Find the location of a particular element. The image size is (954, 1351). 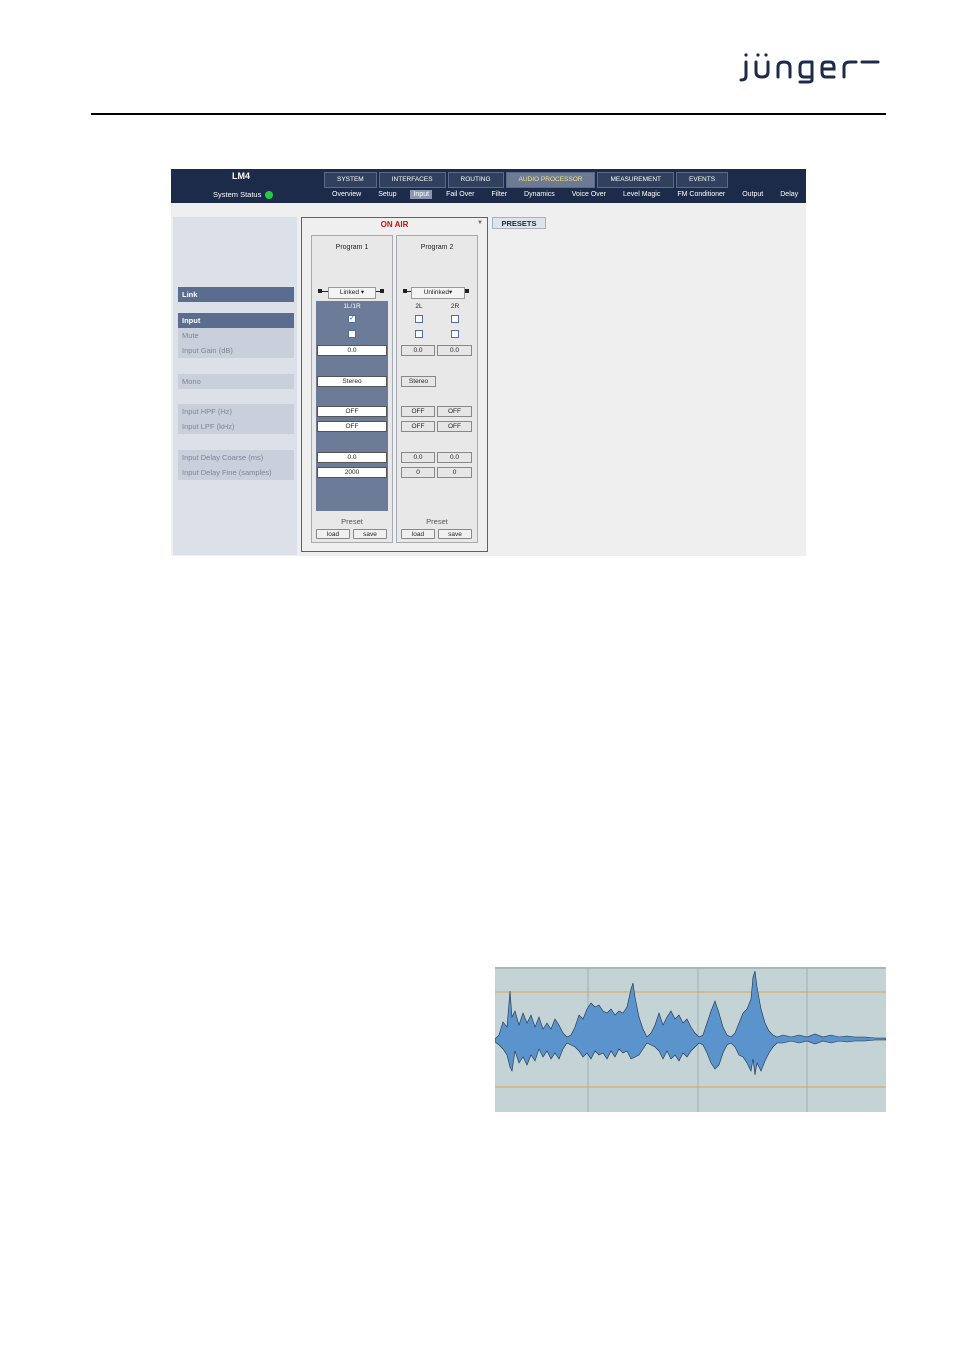

program-2-load-button: load is located at coordinates (418, 534).